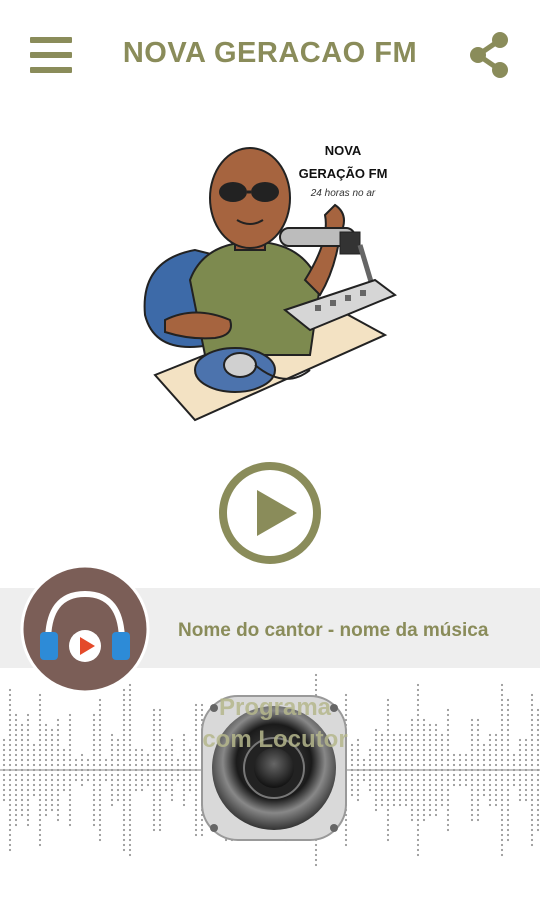 The height and width of the screenshot is (900, 540). What do you see at coordinates (270, 513) in the screenshot?
I see `play-button` at bounding box center [270, 513].